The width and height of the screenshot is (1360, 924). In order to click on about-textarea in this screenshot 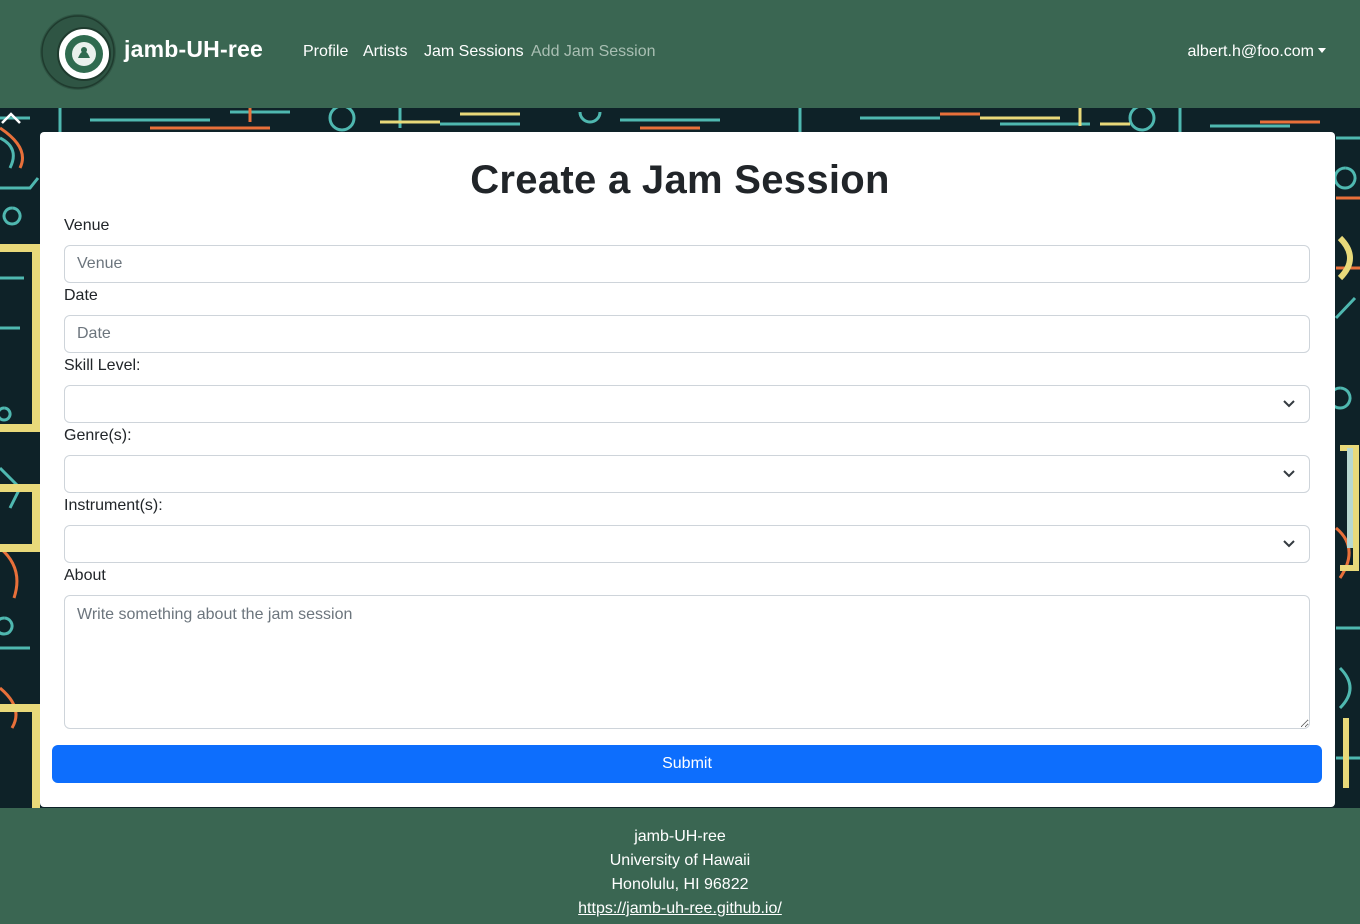, I will do `click(687, 662)`.